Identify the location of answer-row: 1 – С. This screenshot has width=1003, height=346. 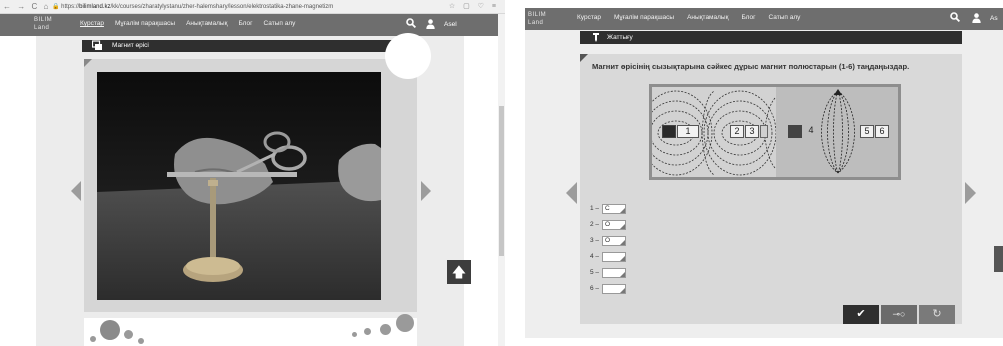
(620, 209).